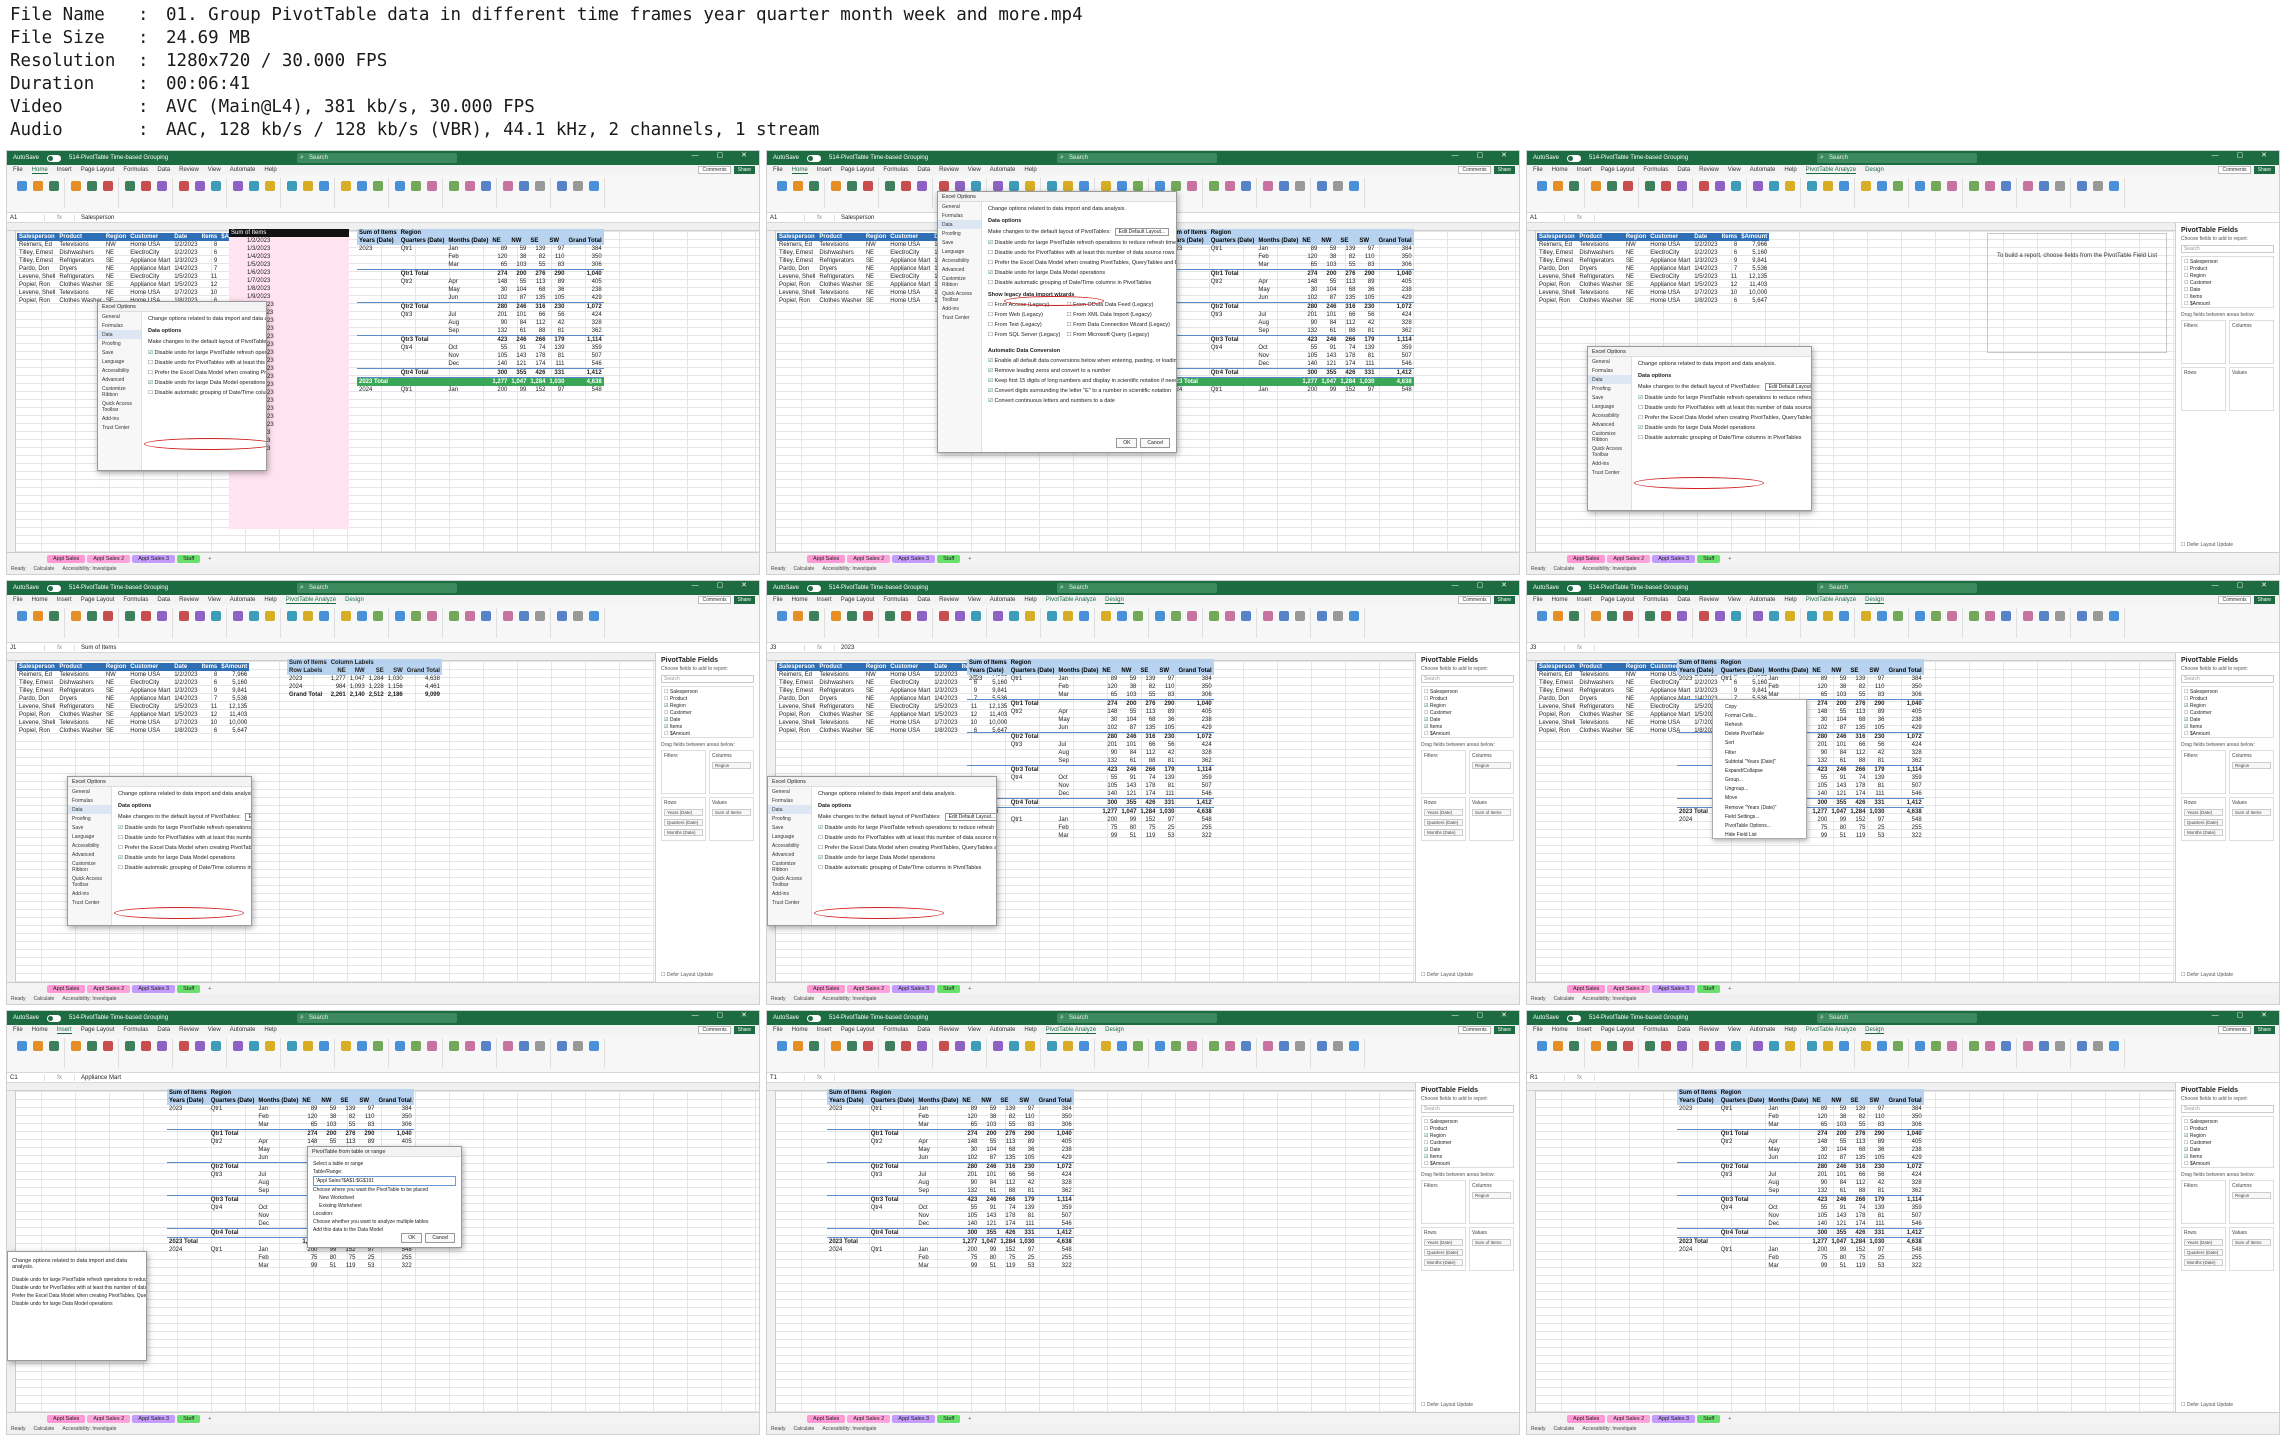 The width and height of the screenshot is (2287, 1439). Describe the element at coordinates (1754, 301) in the screenshot. I see `table-cell: 5,647` at that location.